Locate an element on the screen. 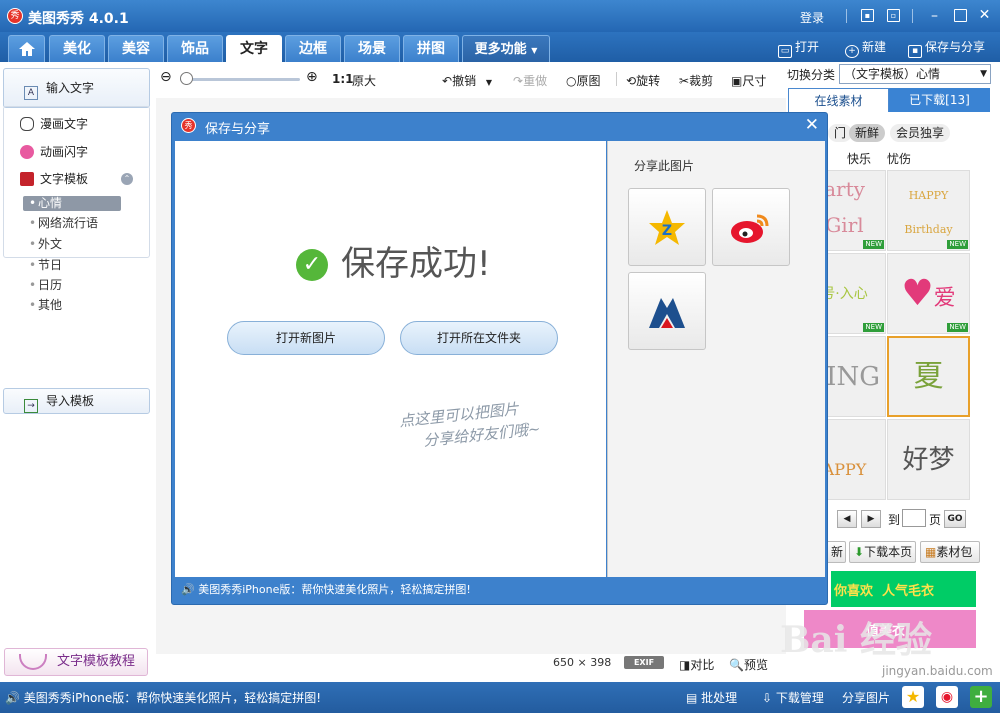 This screenshot has width=1000, height=713. import-template-button: → 导入模板 is located at coordinates (76, 401).